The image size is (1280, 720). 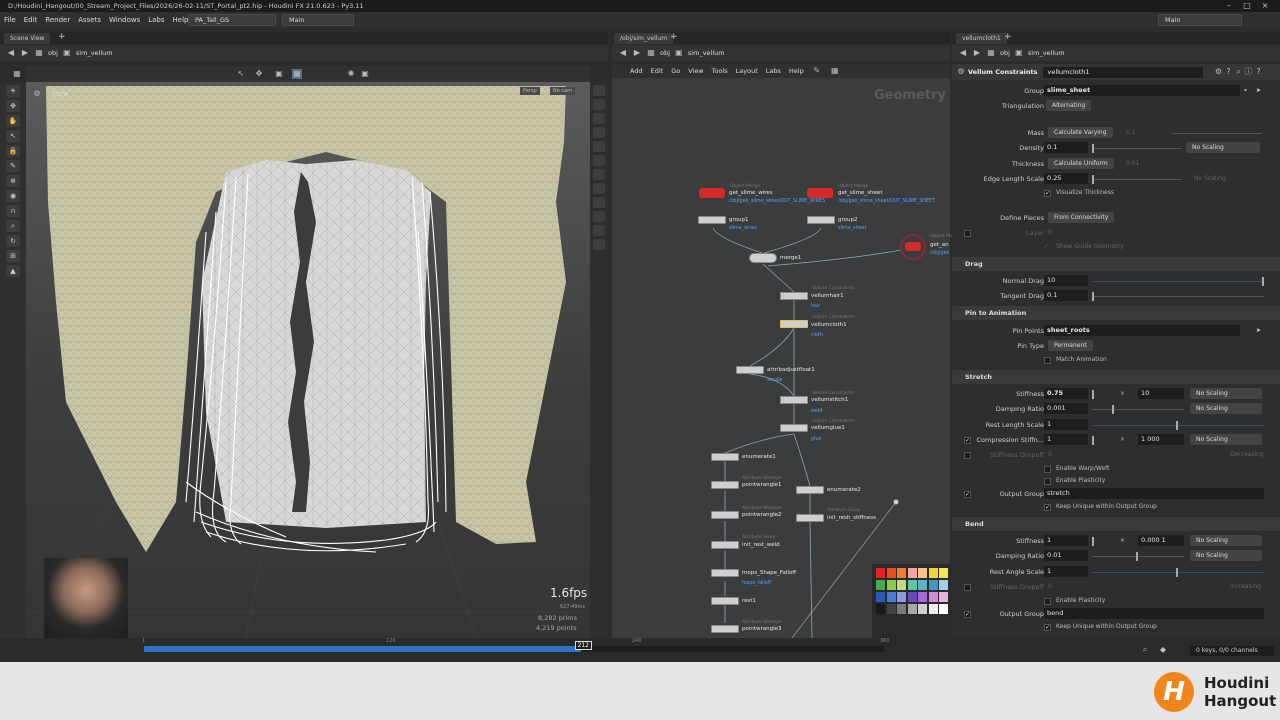 I want to click on section-drag: Drag, so click(x=1116, y=264).